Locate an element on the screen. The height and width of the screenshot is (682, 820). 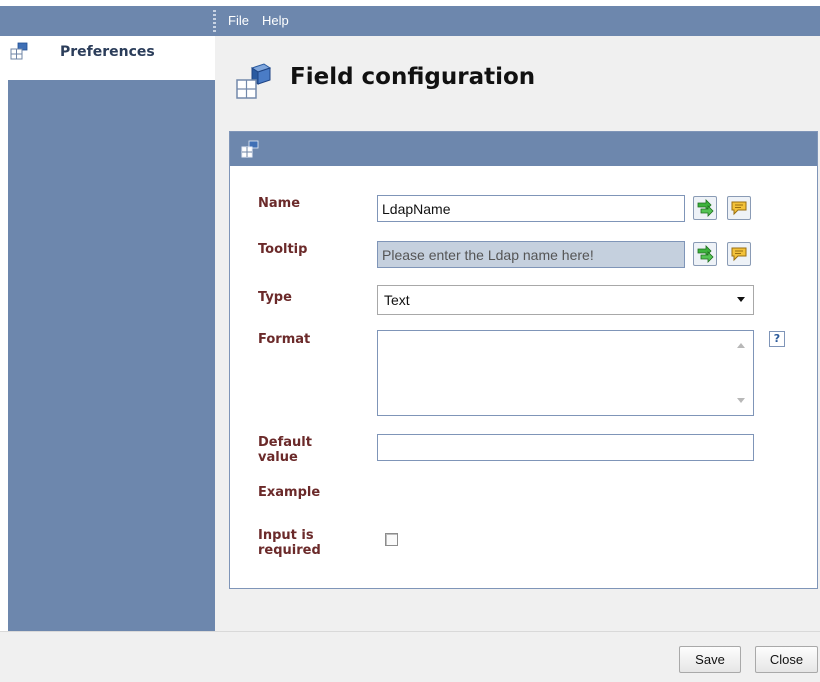
tooltip-input: Please enter the Ldap name here! is located at coordinates (531, 254).